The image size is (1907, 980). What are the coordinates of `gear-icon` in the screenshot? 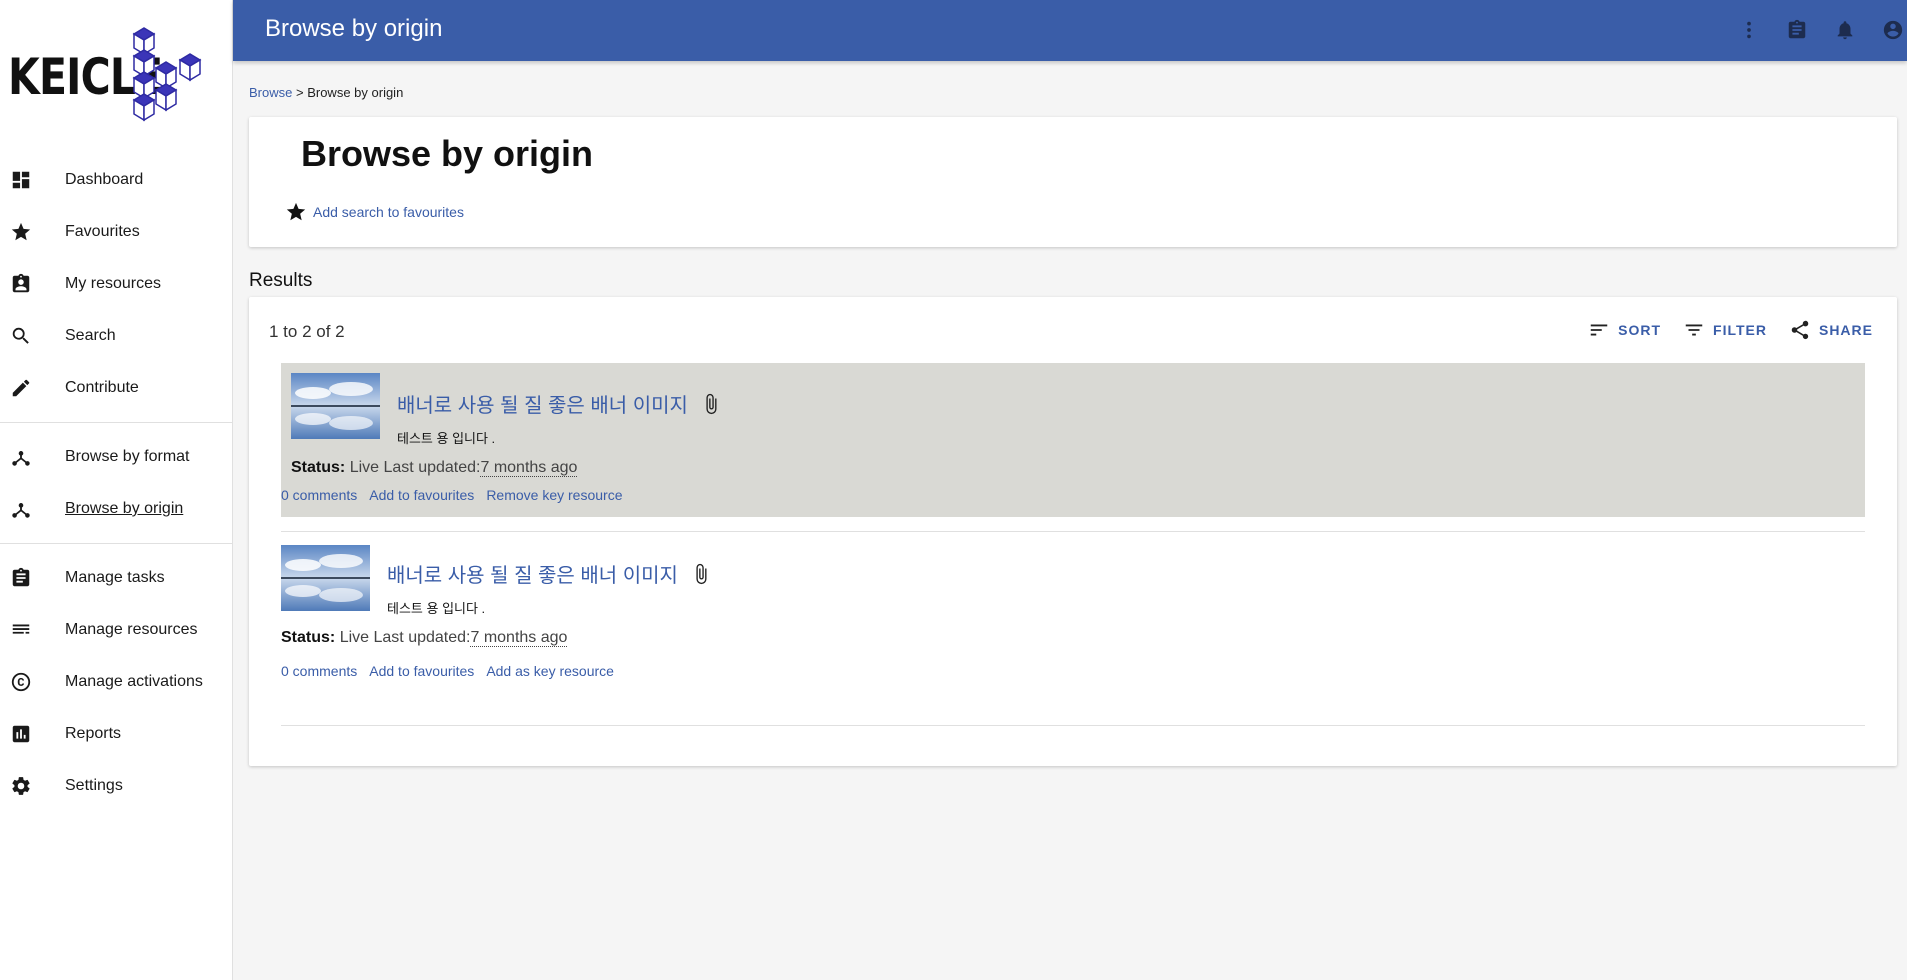 It's located at (21, 786).